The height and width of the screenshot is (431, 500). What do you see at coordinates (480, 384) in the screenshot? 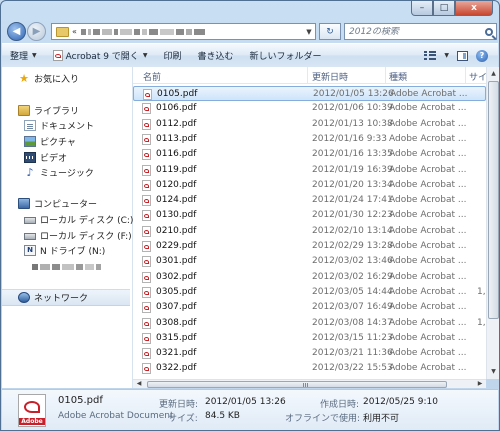
I see `scroll-right-icon: ▶` at bounding box center [480, 384].